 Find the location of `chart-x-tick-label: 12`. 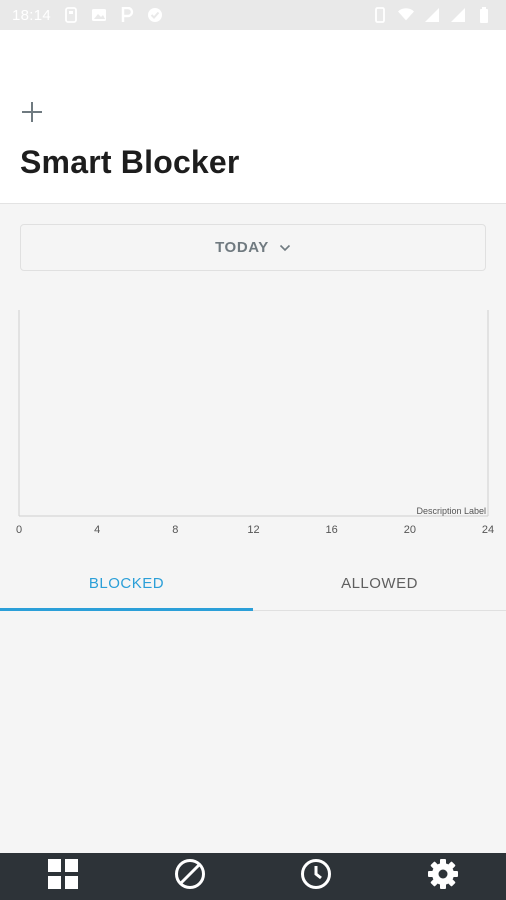

chart-x-tick-label: 12 is located at coordinates (253, 530).